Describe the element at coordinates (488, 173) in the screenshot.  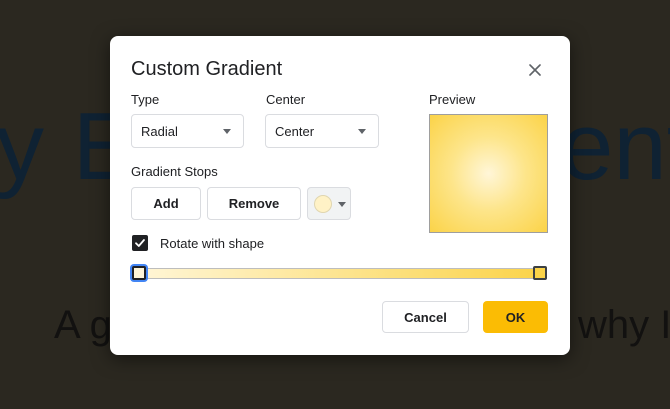
I see `gradient-preview` at that location.